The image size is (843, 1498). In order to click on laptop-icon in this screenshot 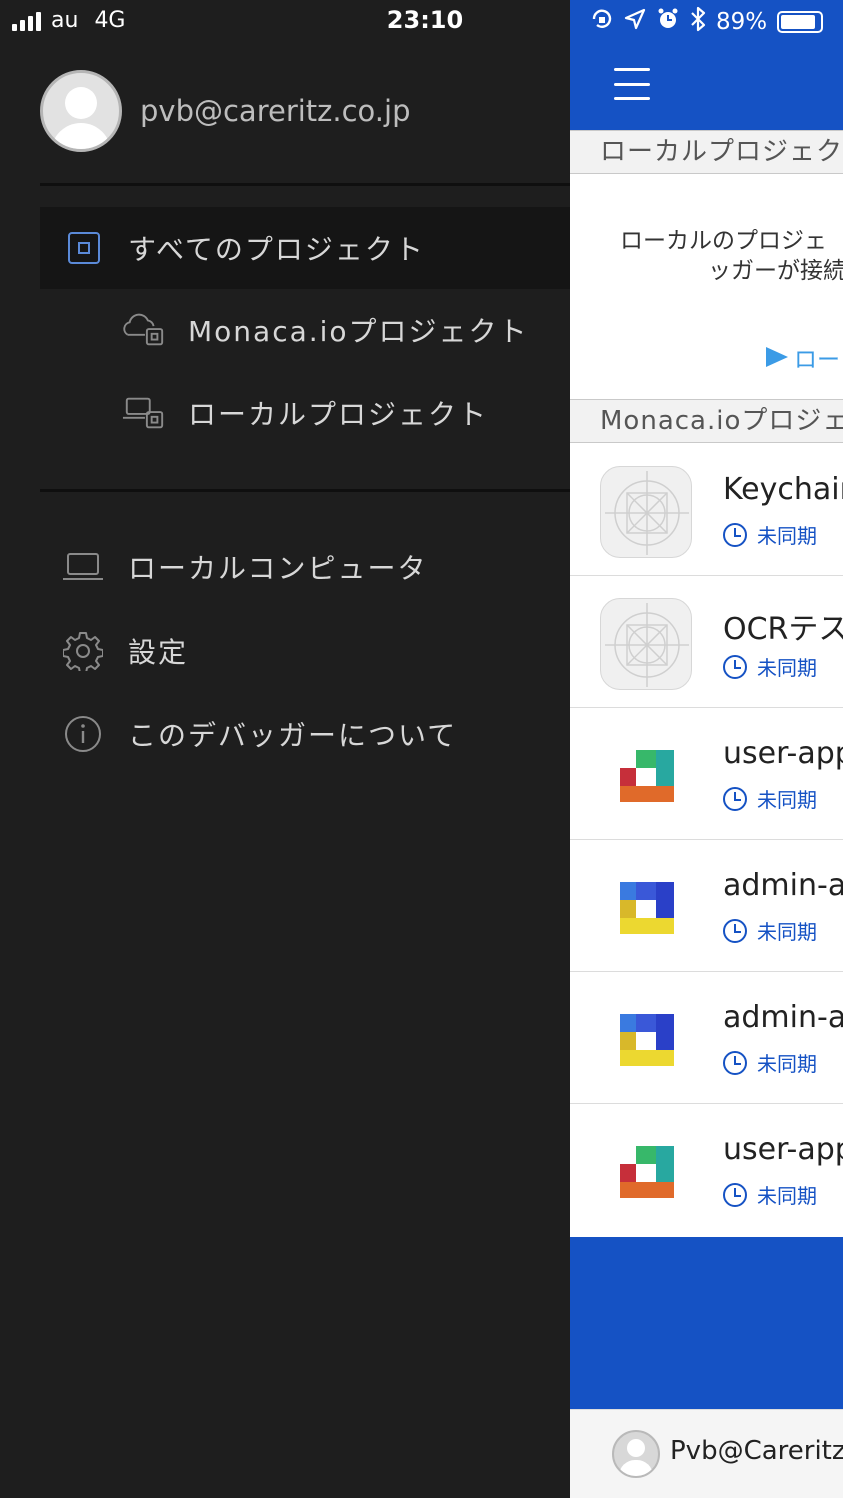, I will do `click(83, 567)`.